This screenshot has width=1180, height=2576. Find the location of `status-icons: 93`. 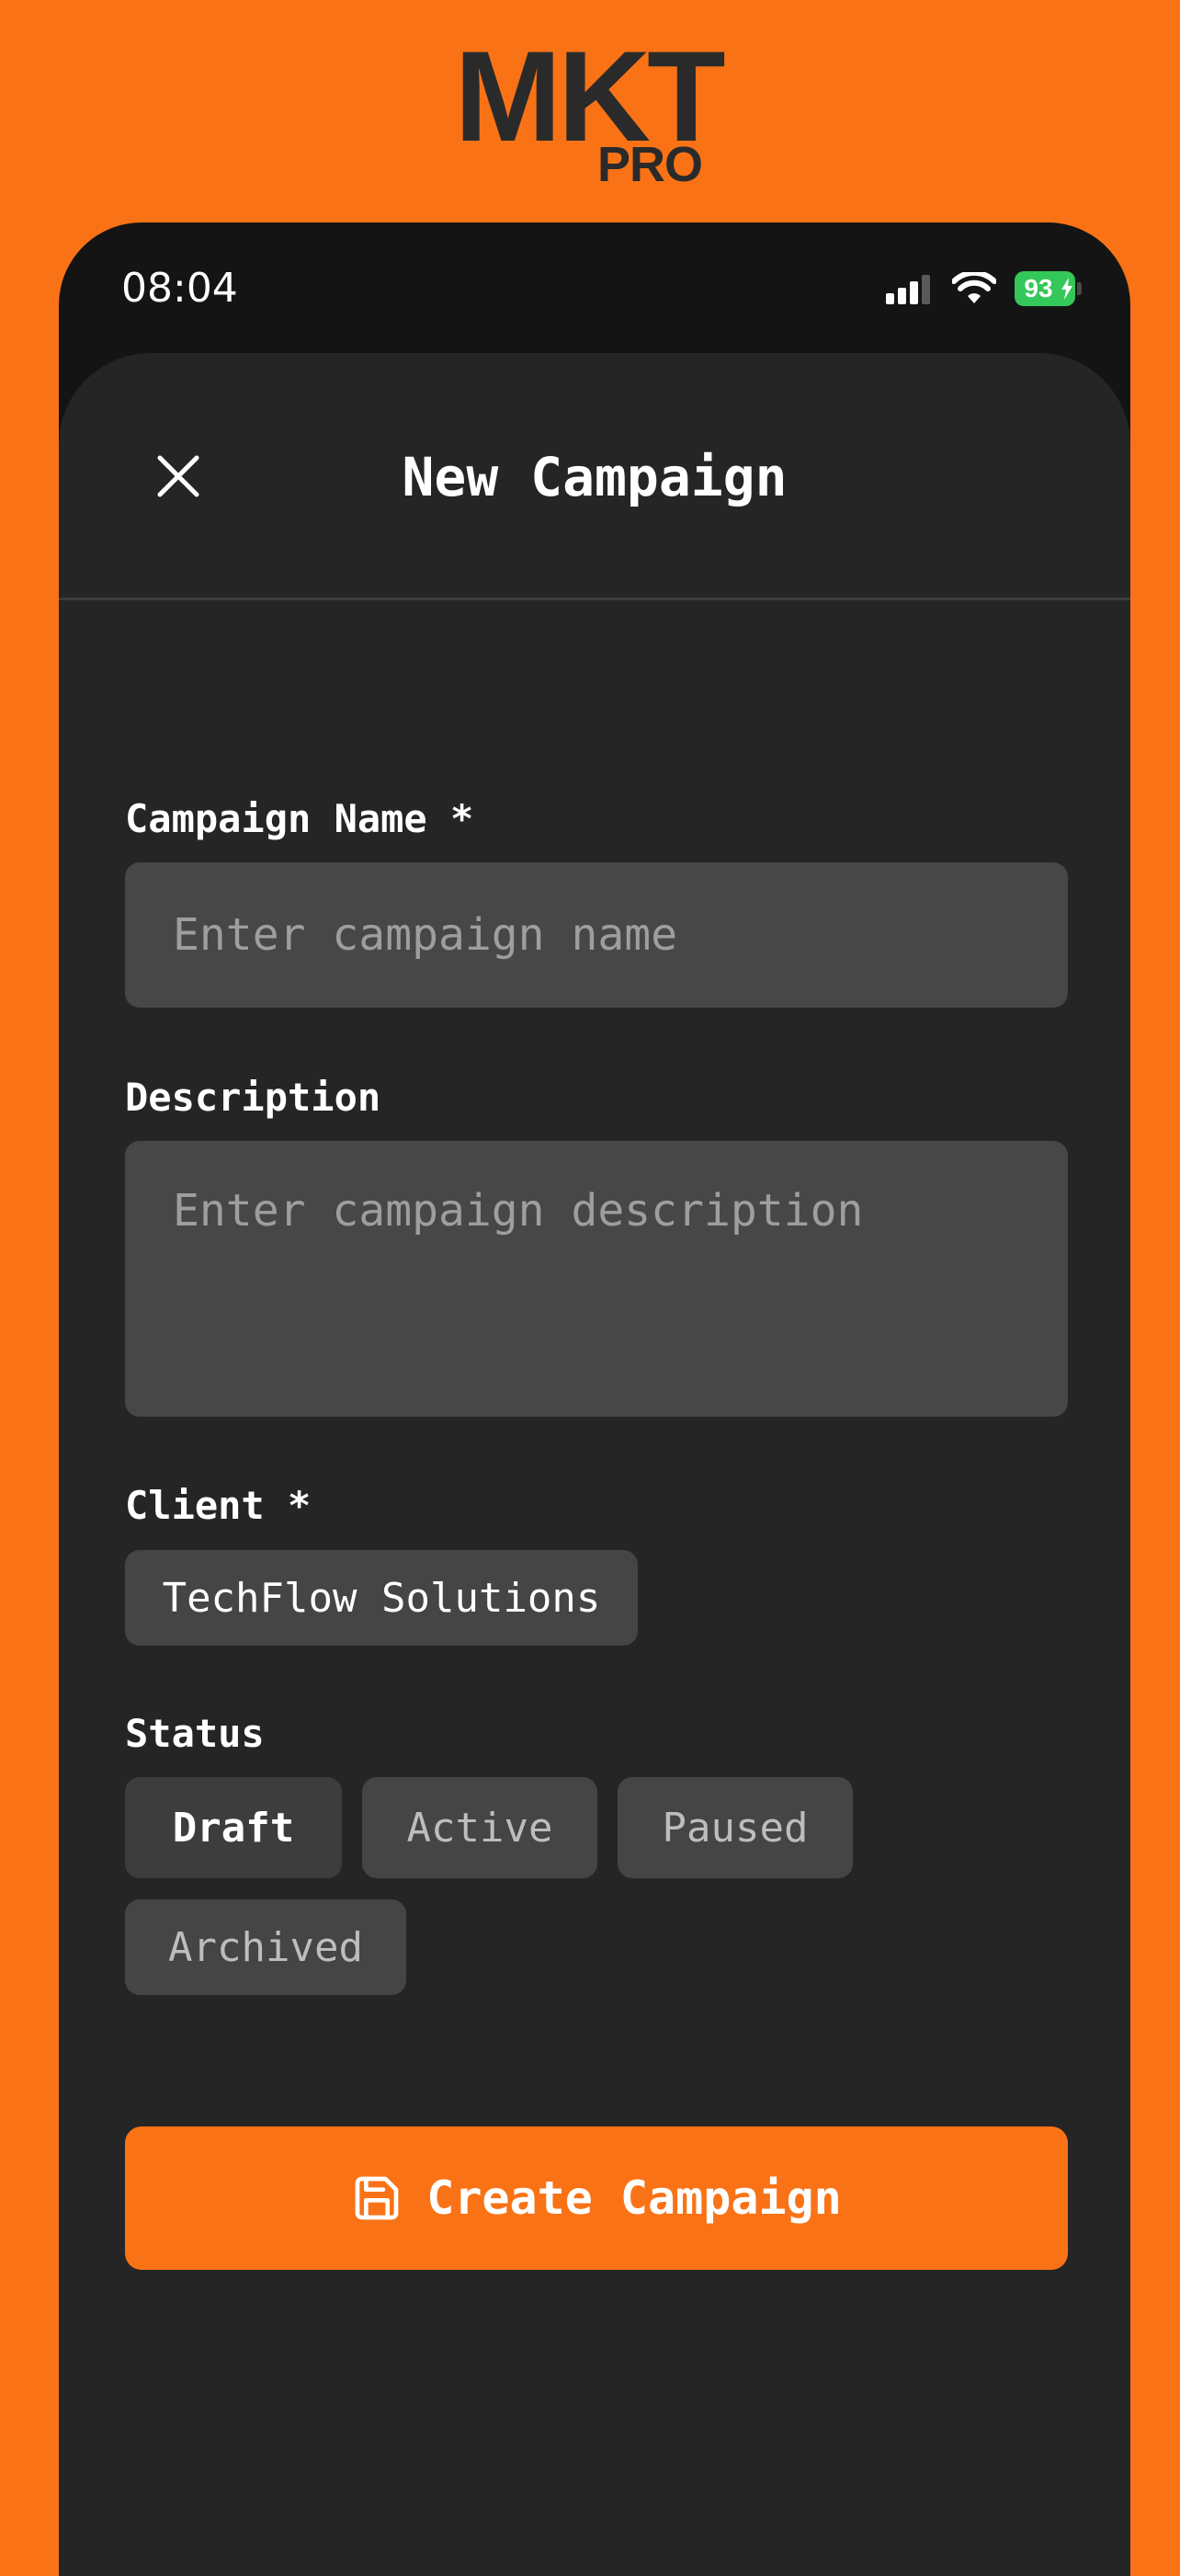

status-icons: 93 is located at coordinates (984, 288).